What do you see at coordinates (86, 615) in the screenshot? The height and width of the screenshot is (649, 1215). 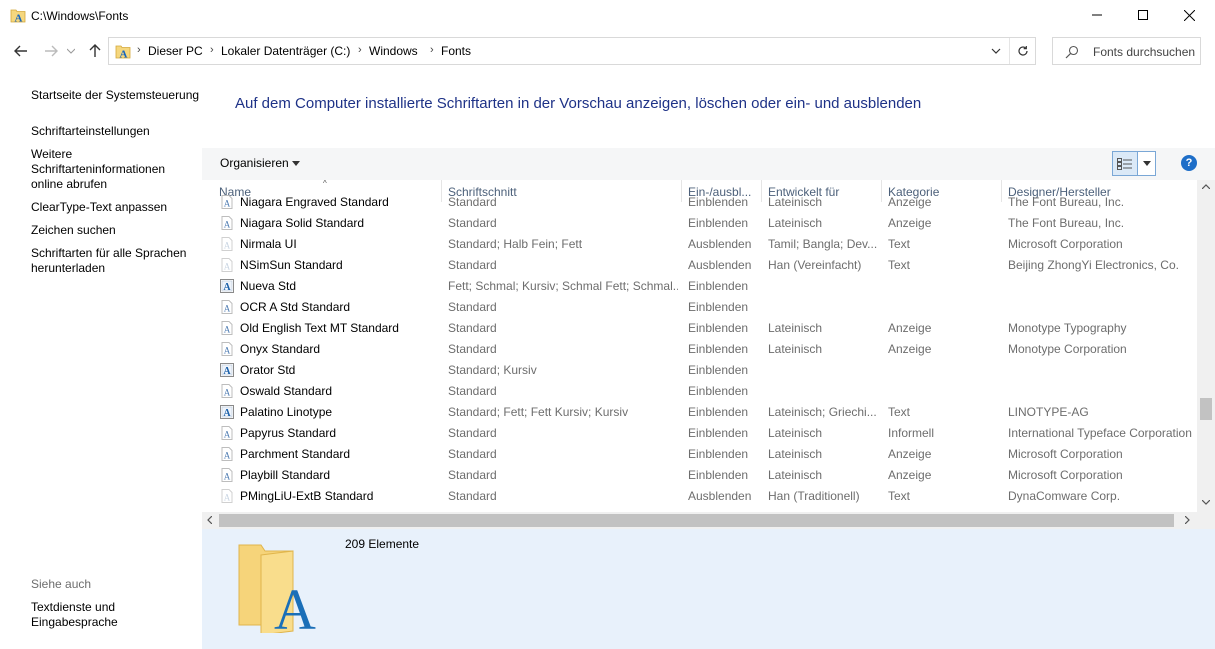 I see `sidebar-link-text-services: Textdienste und Eingabesprache` at bounding box center [86, 615].